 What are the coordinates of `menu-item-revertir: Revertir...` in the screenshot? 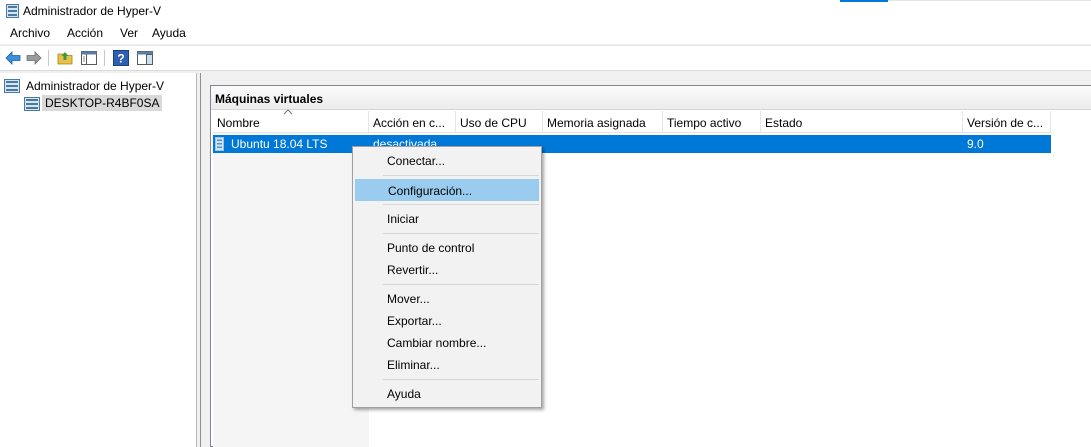 It's located at (447, 270).